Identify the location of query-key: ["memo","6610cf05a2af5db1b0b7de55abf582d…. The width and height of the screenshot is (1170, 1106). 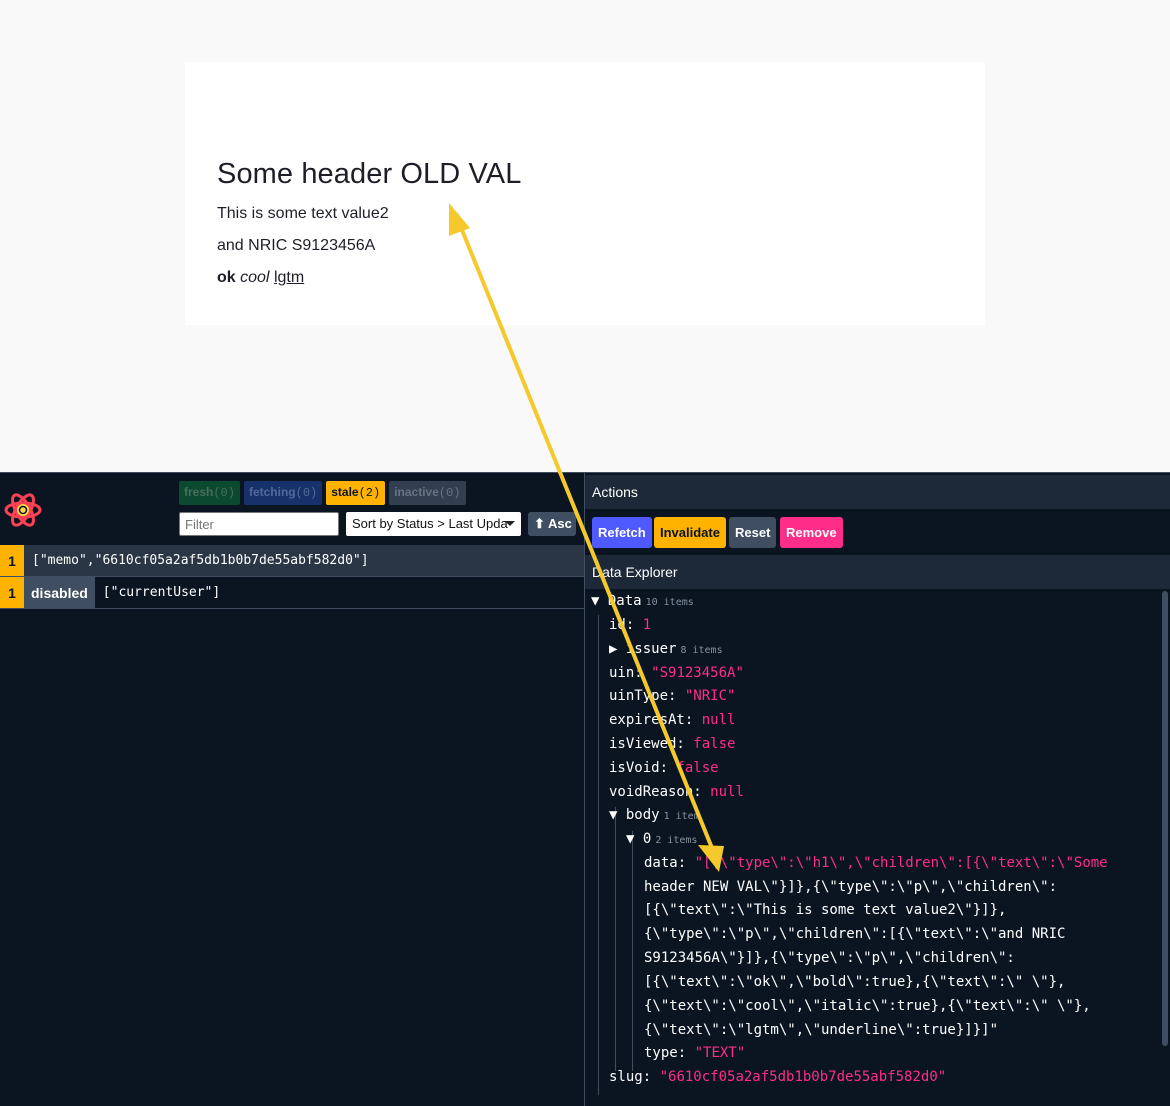
(200, 560).